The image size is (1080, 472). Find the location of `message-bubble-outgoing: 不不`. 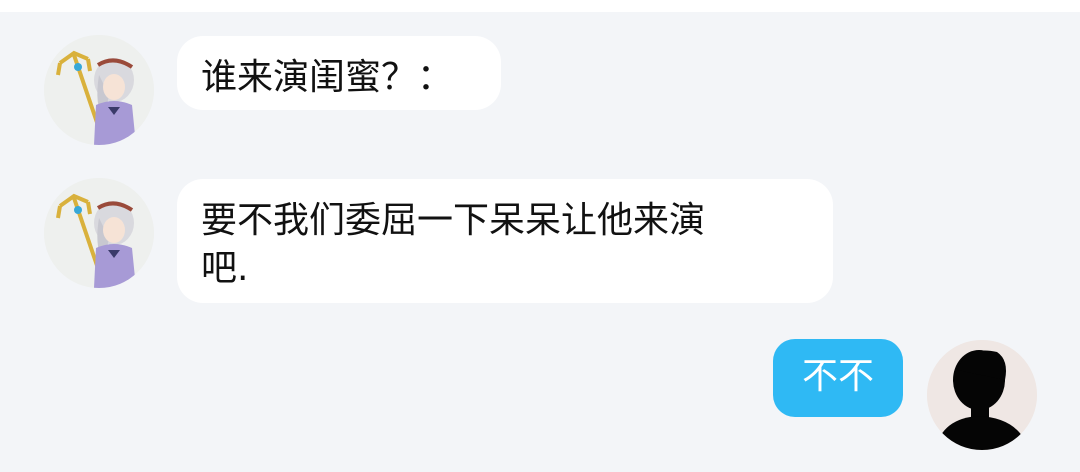

message-bubble-outgoing: 不不 is located at coordinates (838, 378).